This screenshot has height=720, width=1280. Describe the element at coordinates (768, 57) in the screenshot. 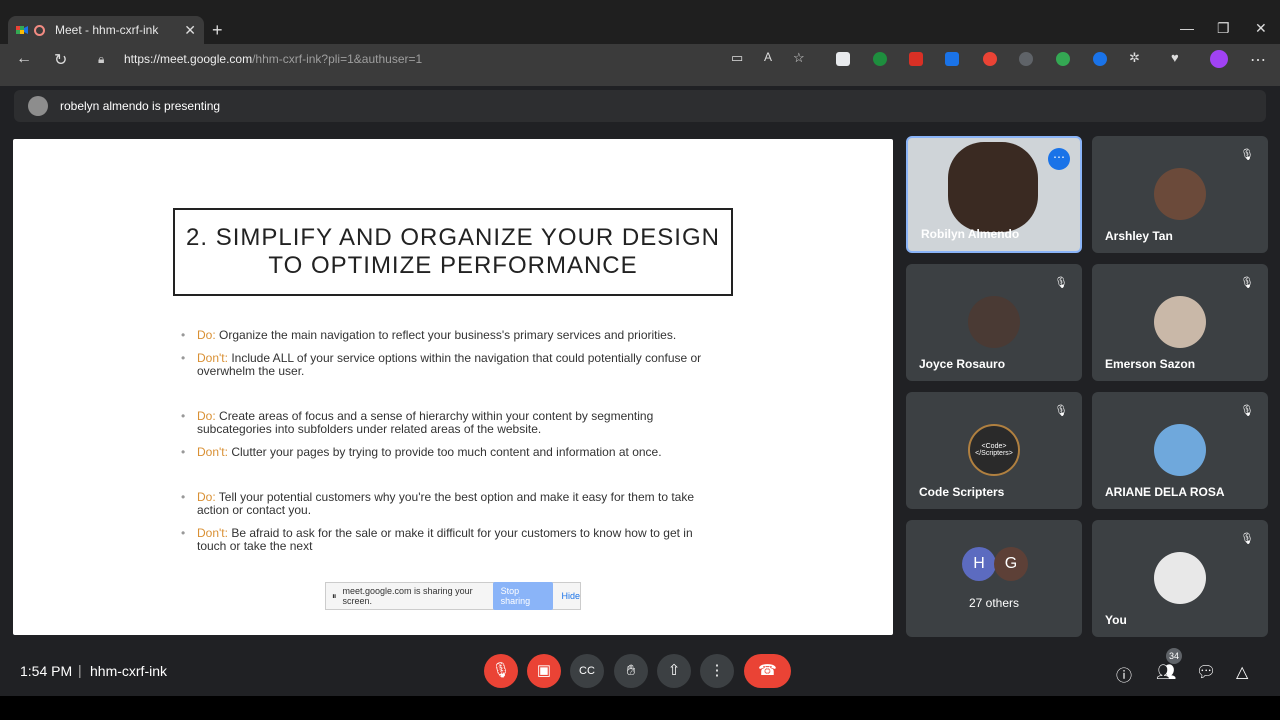

I see `read-aloud-icon: A` at that location.